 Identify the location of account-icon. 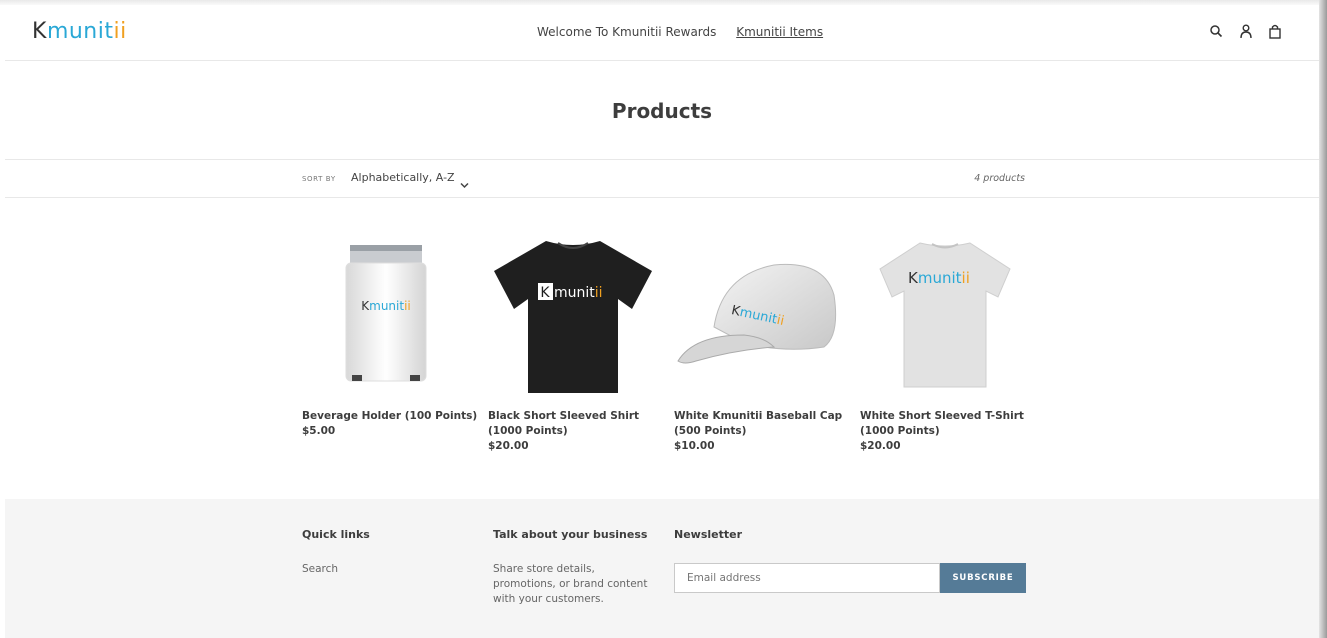
(1246, 31).